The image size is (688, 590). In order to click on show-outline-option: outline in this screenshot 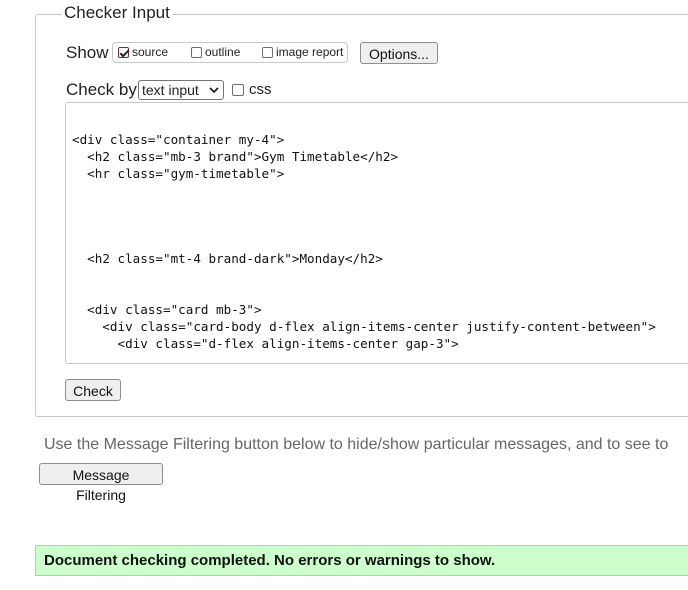, I will do `click(215, 52)`.